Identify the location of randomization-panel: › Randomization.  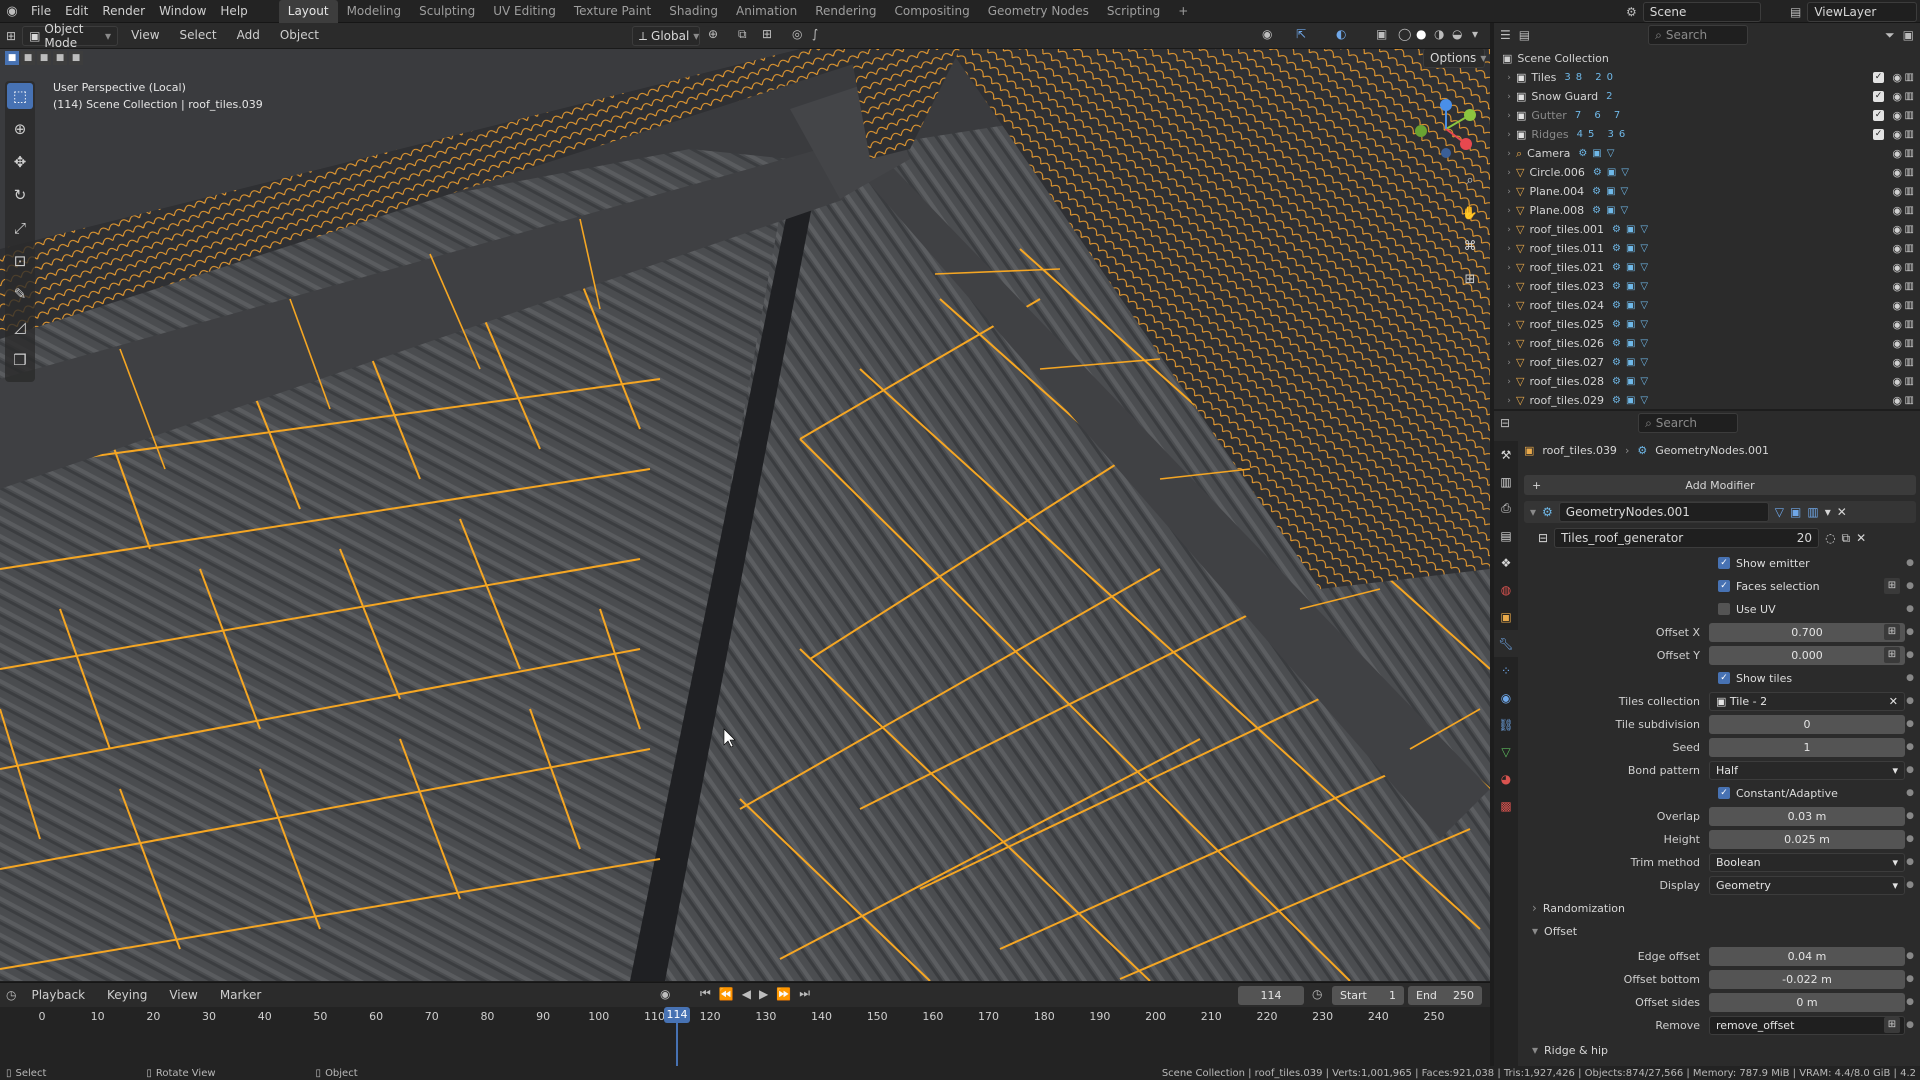
(1722, 908).